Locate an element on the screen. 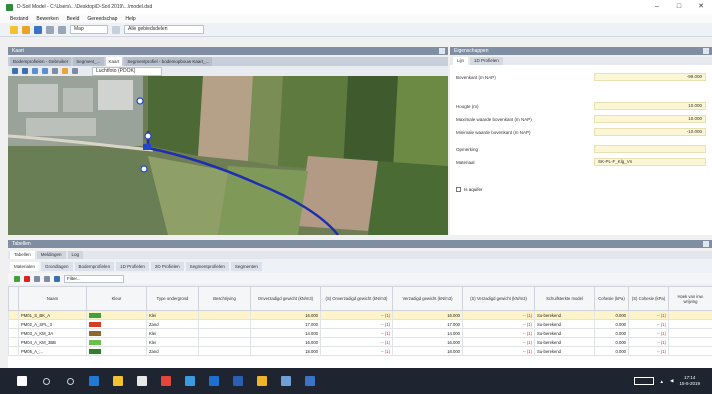  taskbar-app-dark-icon is located at coordinates (310, 381).